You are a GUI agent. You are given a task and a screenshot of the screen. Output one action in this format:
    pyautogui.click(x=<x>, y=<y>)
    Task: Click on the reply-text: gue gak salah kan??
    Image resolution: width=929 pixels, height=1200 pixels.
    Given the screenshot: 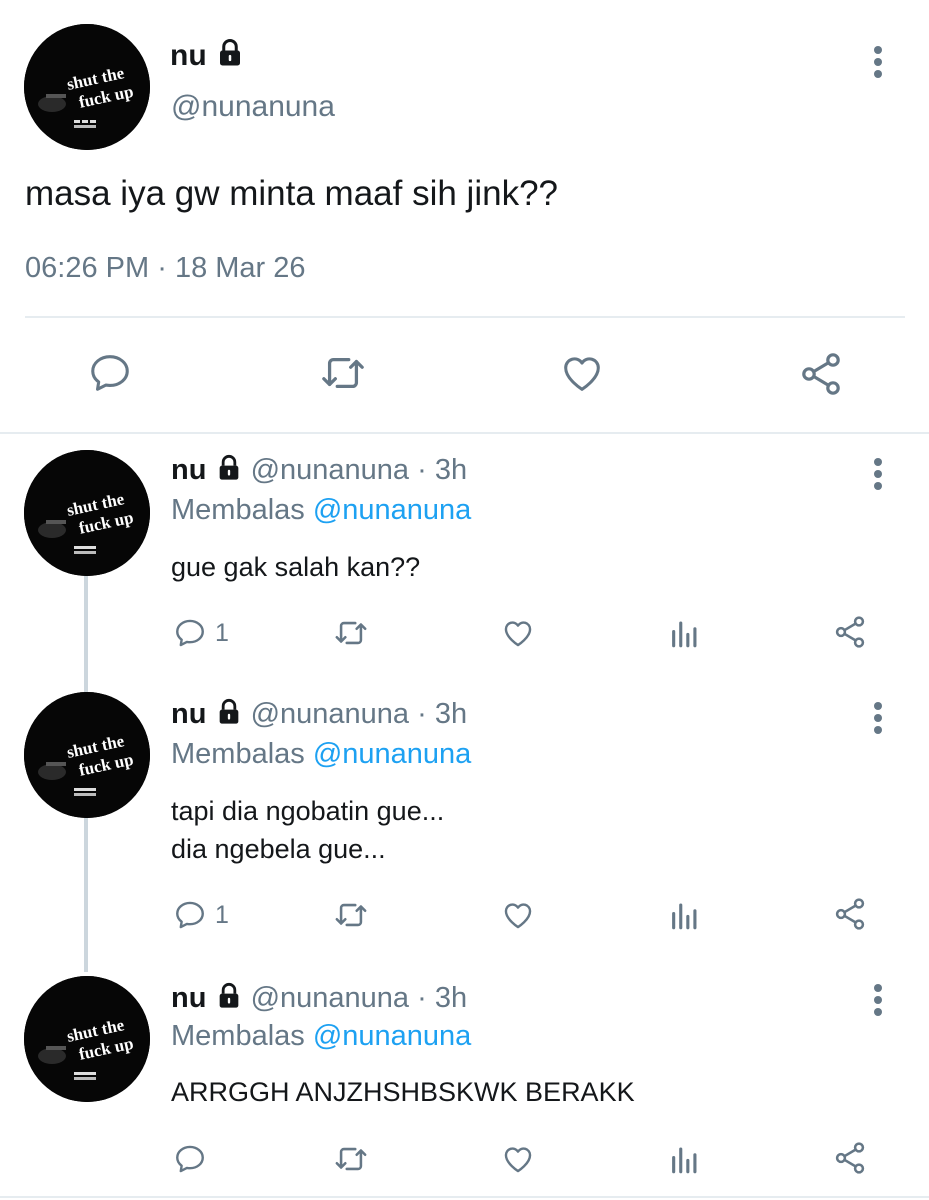 What is the action you would take?
    pyautogui.click(x=295, y=567)
    